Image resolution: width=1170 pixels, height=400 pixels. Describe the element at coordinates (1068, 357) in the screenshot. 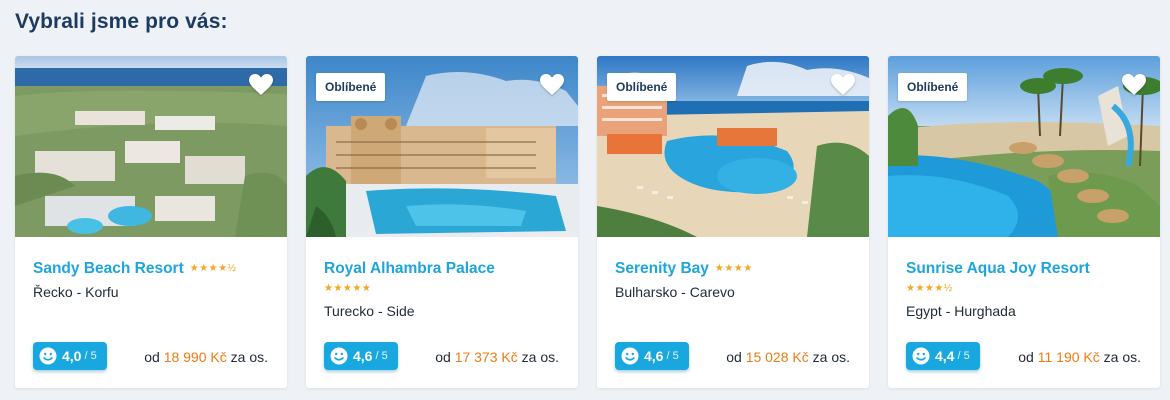

I see `price-amount: 11 190 Kč` at that location.